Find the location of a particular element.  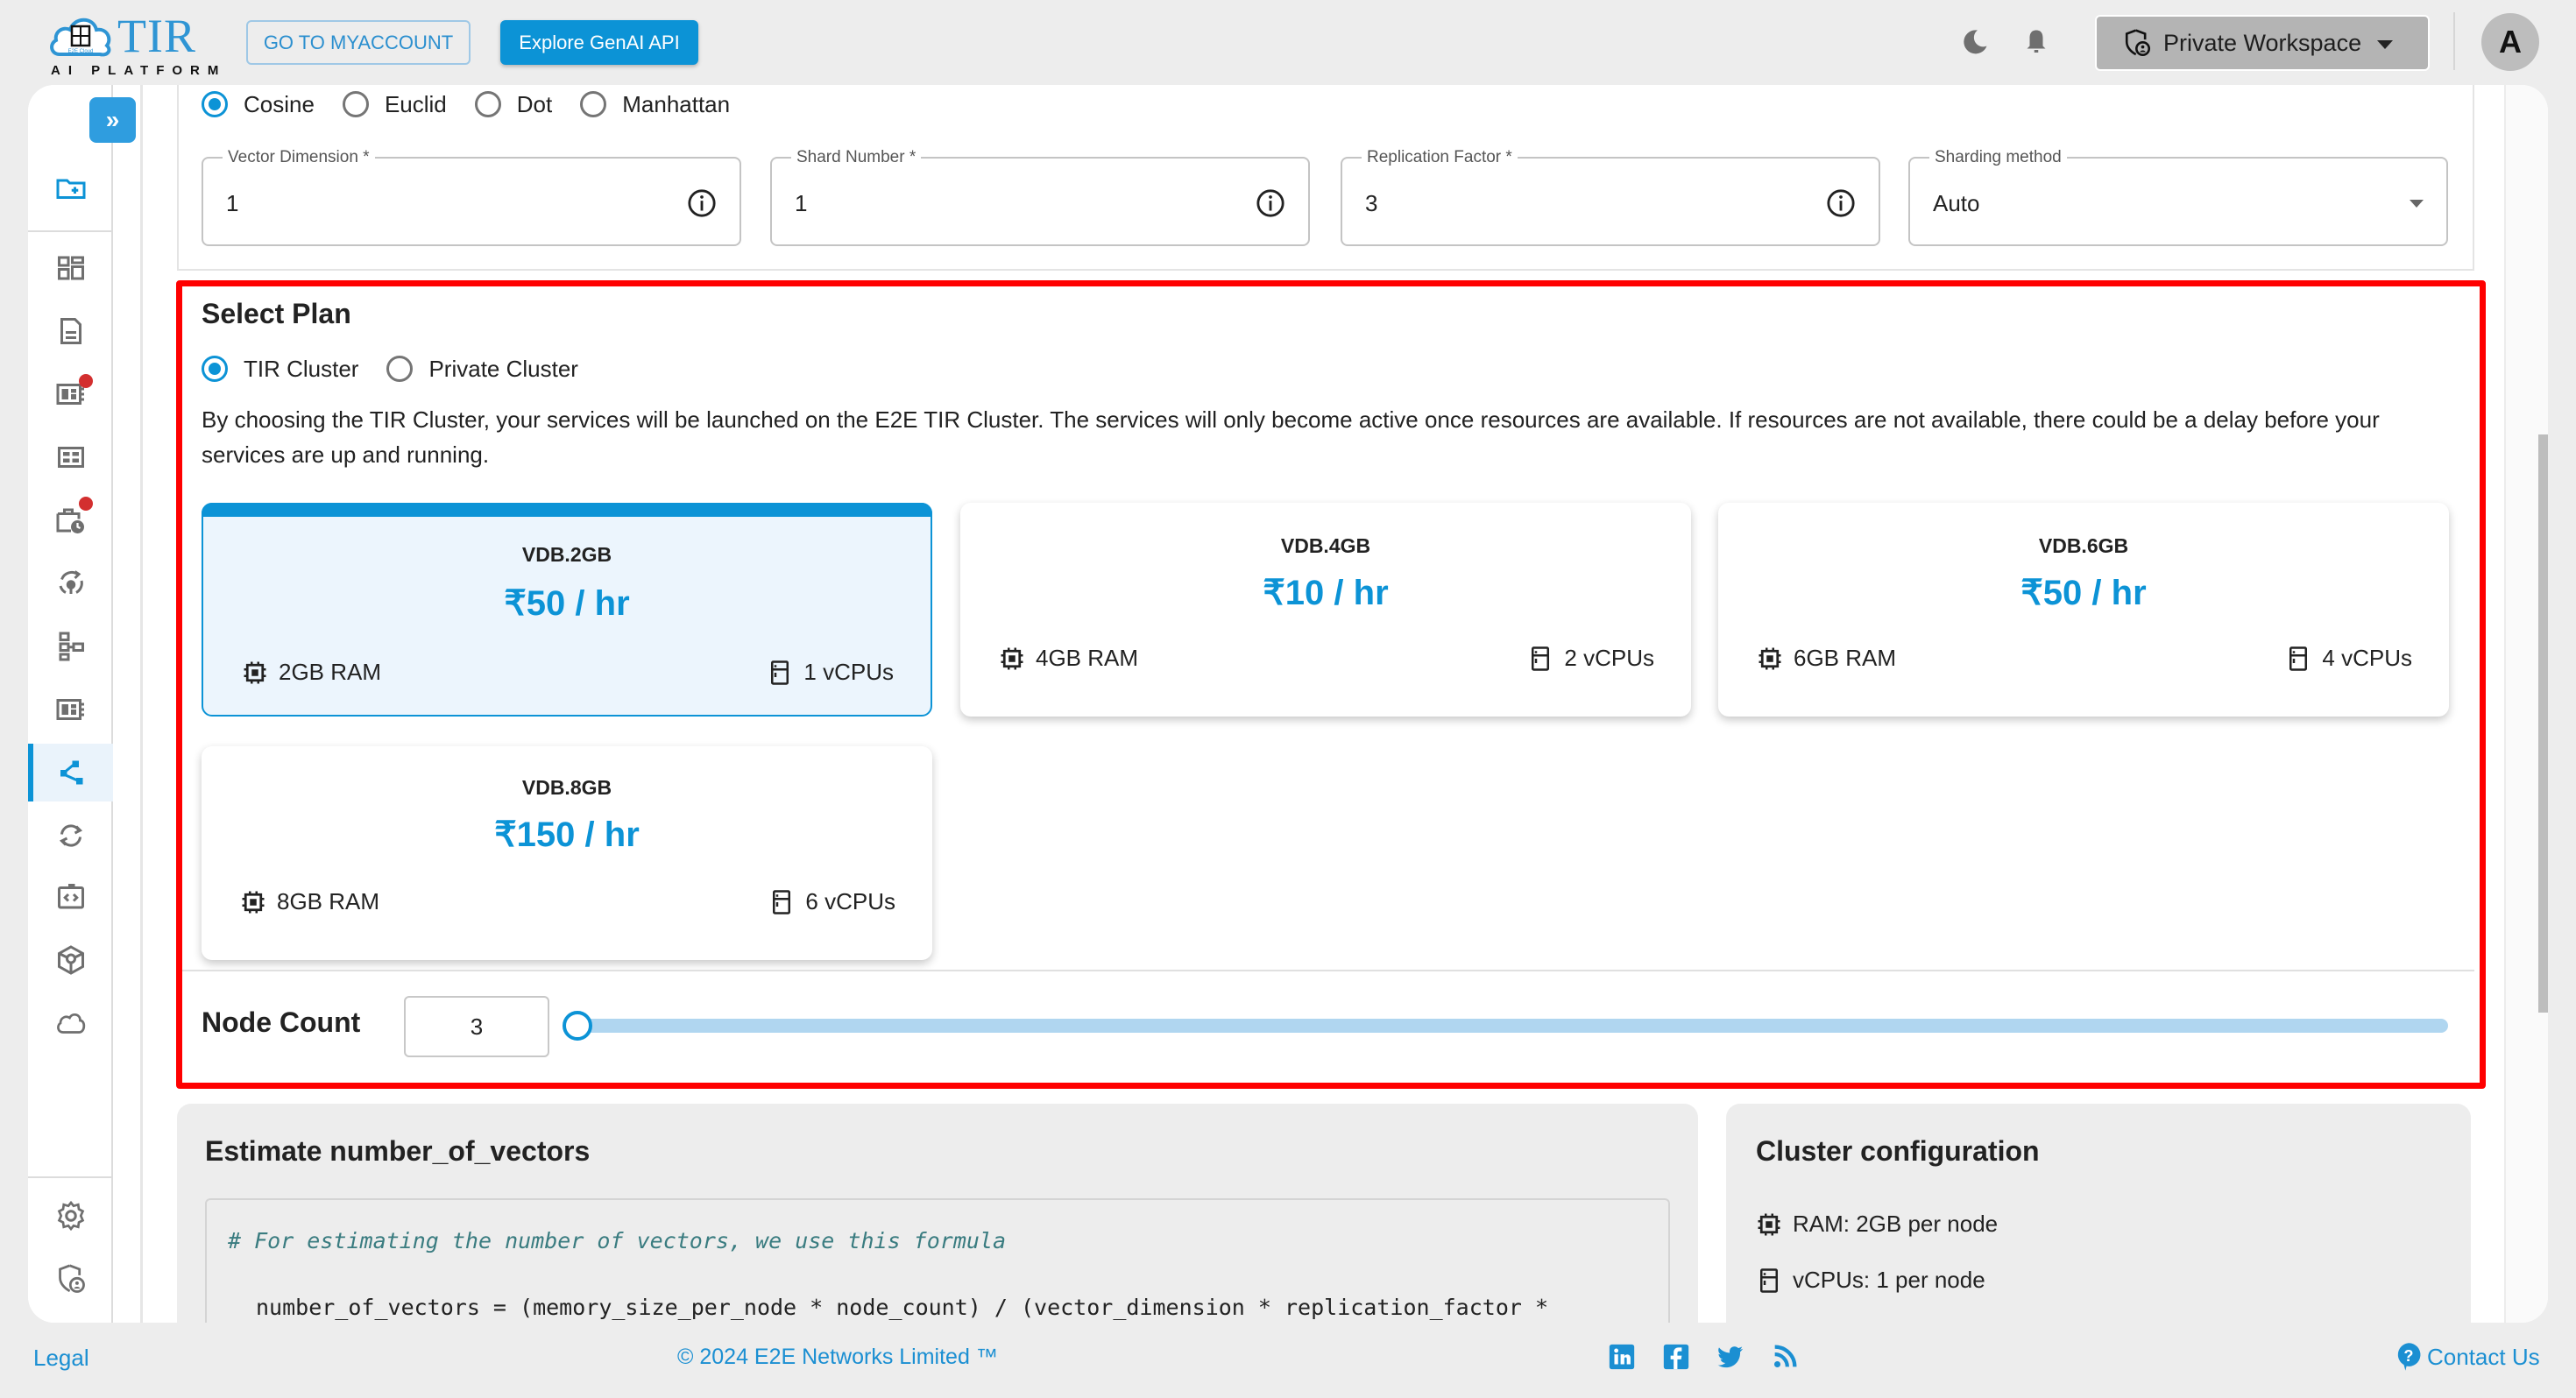

radio-manhattan: Manhattan is located at coordinates (655, 104).